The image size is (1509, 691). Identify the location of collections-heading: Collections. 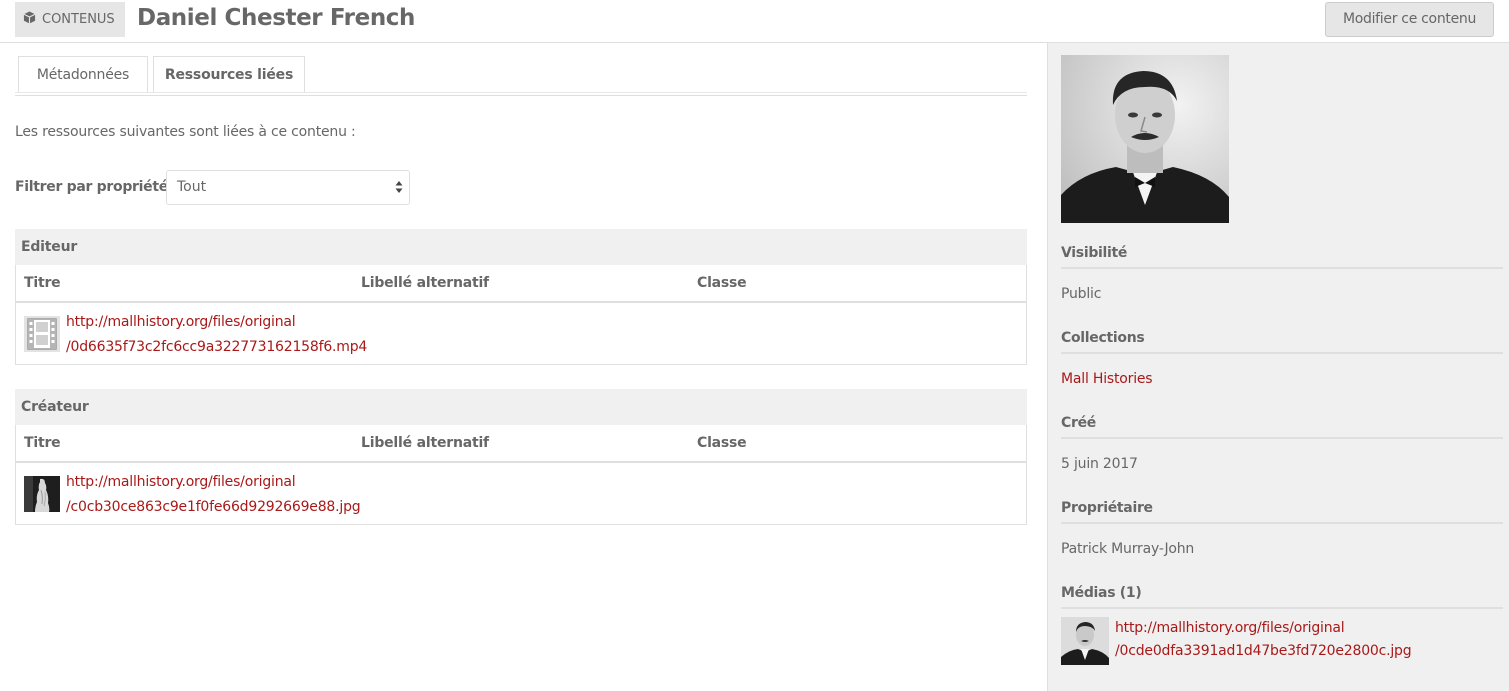
(1282, 342).